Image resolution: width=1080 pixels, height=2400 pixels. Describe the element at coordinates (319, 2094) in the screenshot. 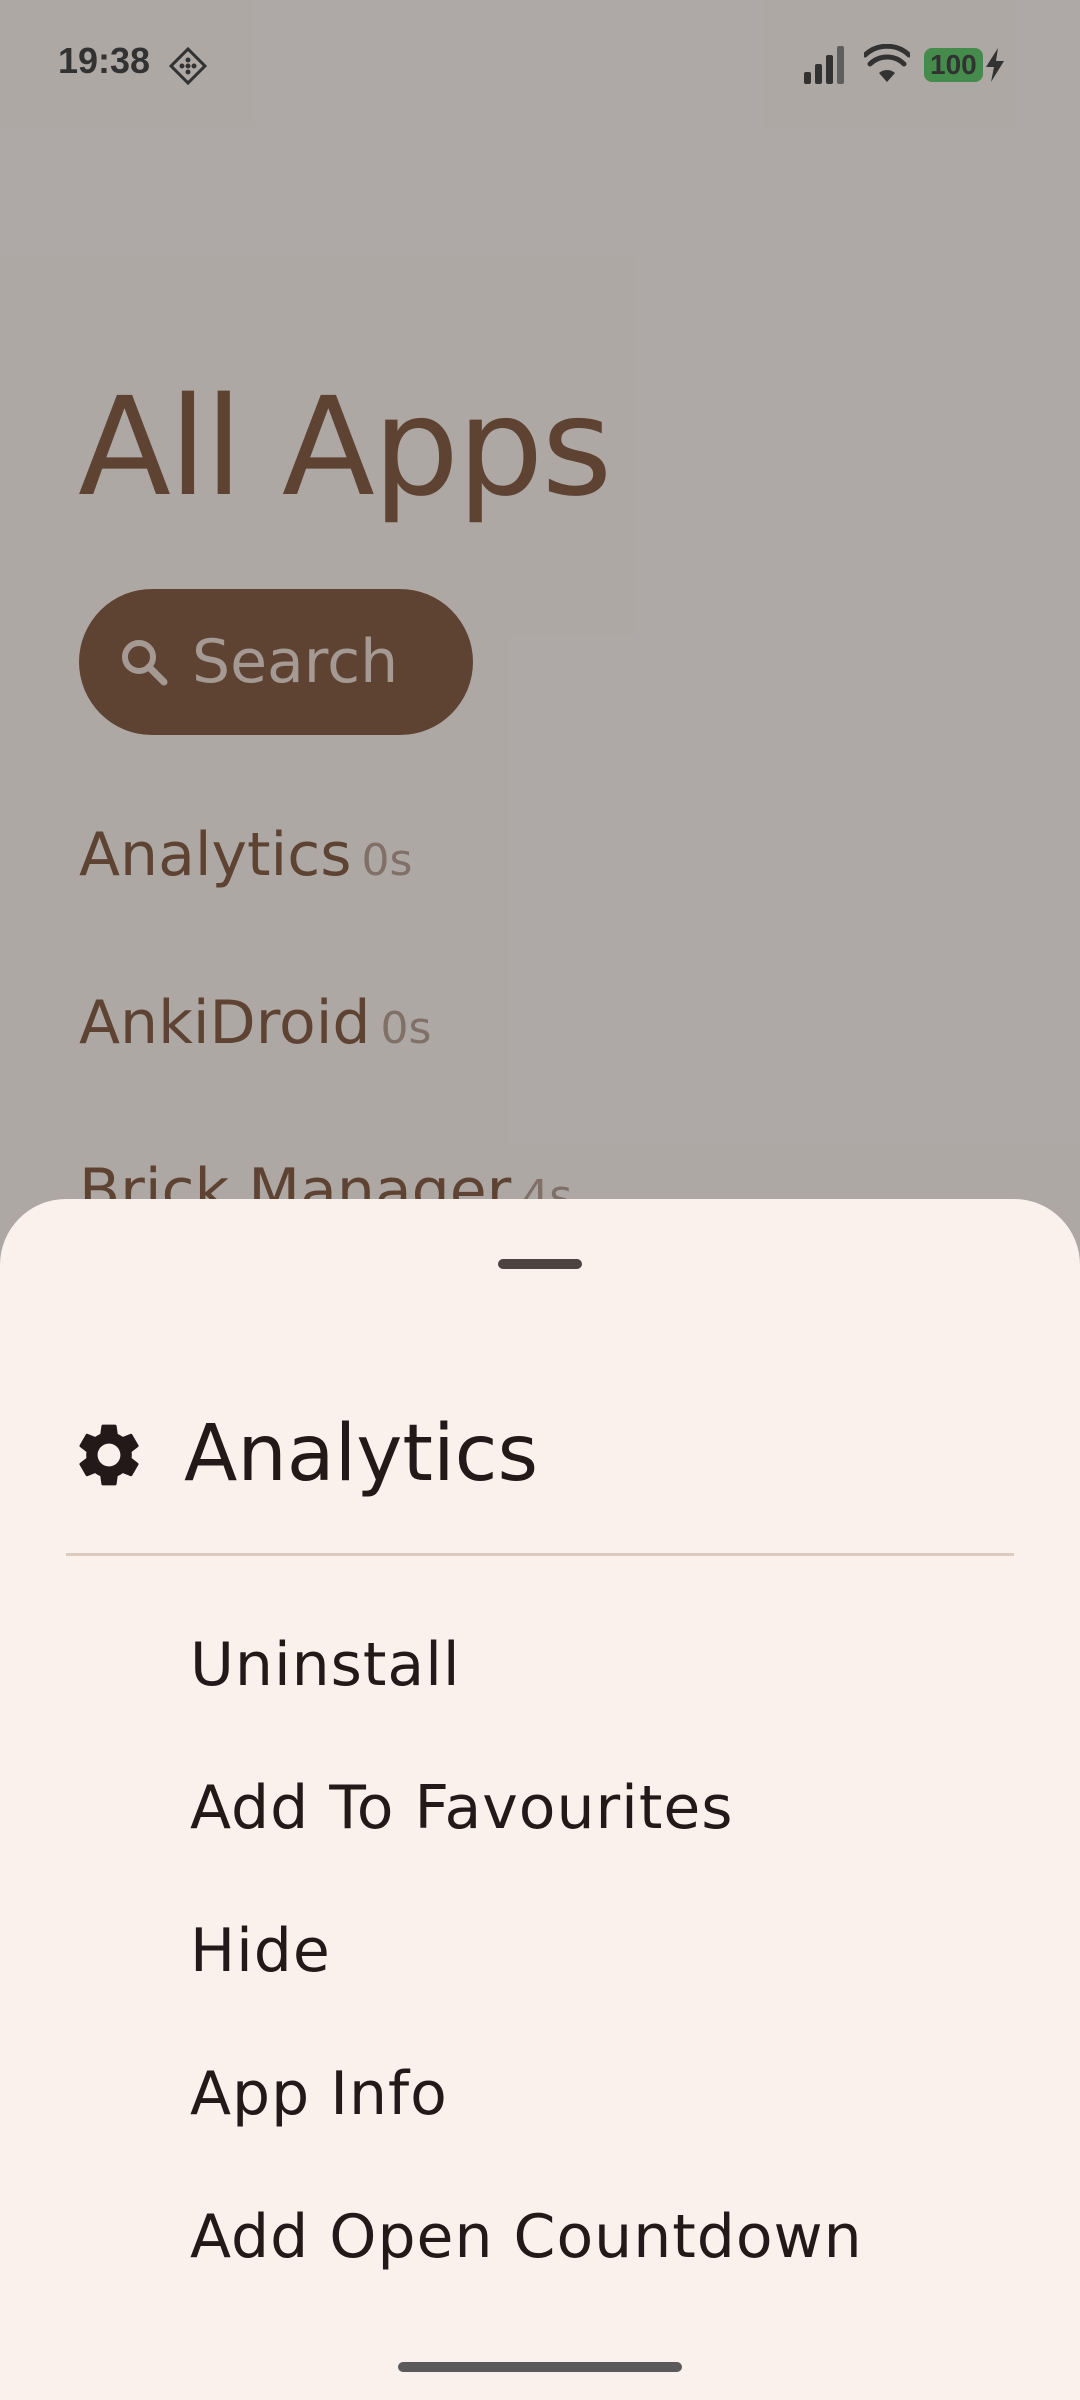

I see `app-info-option: App Info` at that location.